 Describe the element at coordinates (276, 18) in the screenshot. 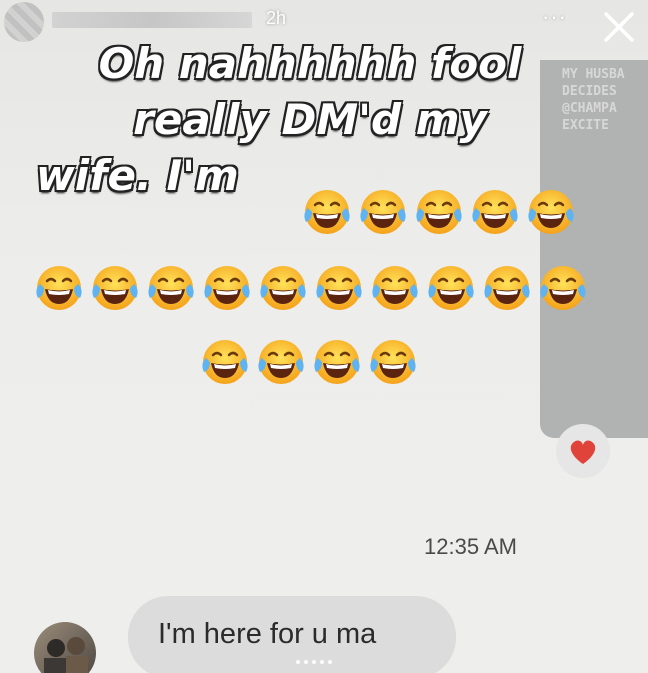

I see `story-time: 2h` at that location.